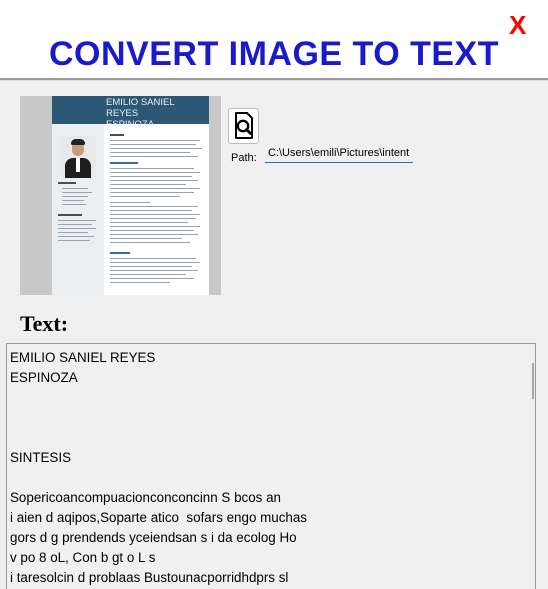 This screenshot has width=548, height=589. I want to click on resume-sidebar, so click(78, 209).